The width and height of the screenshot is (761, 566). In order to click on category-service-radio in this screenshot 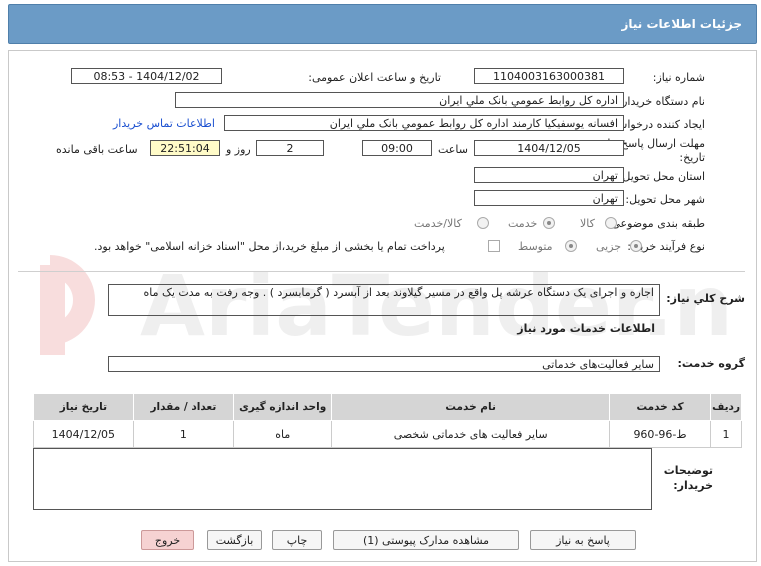, I will do `click(549, 223)`.